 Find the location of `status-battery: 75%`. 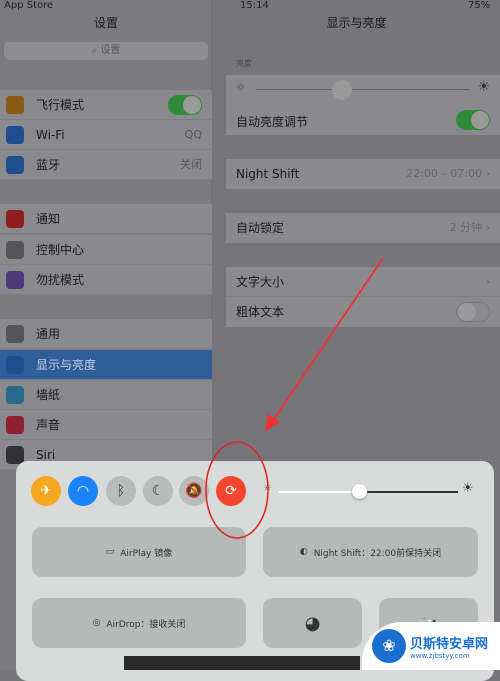

status-battery: 75% is located at coordinates (479, 5).